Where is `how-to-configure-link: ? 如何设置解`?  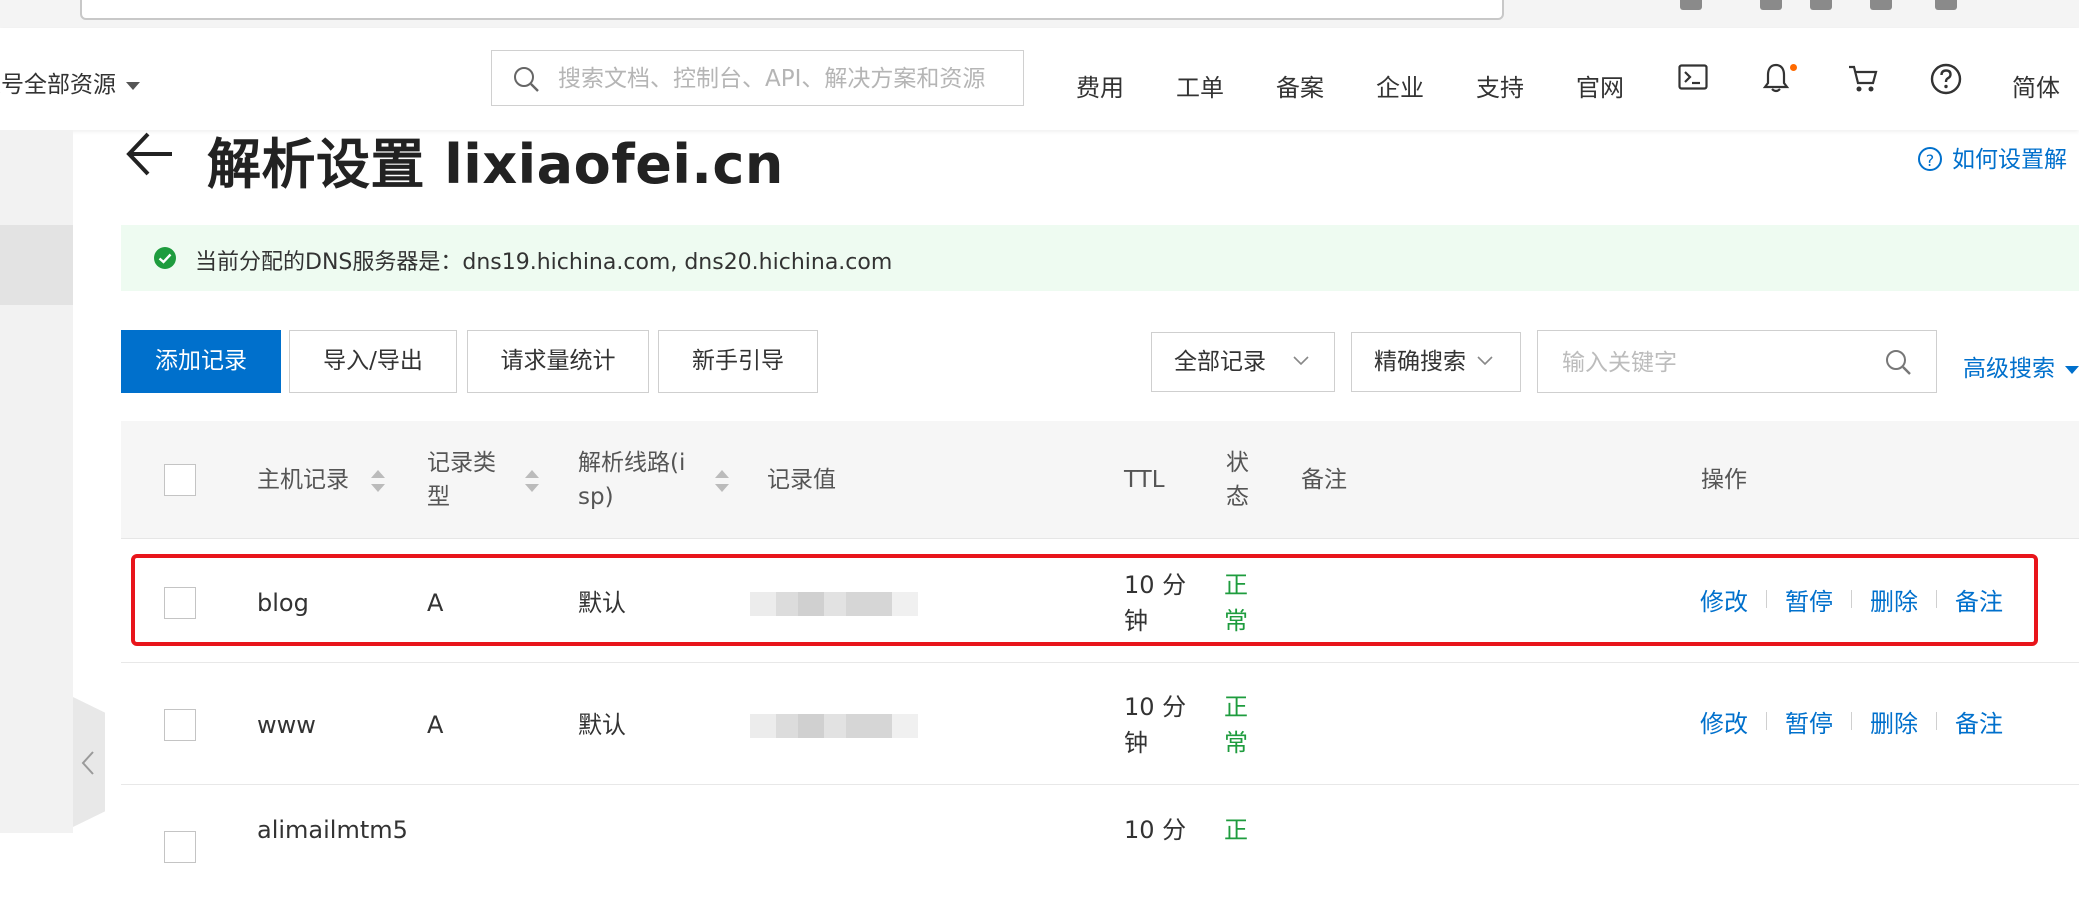 how-to-configure-link: ? 如何设置解 is located at coordinates (1992, 157).